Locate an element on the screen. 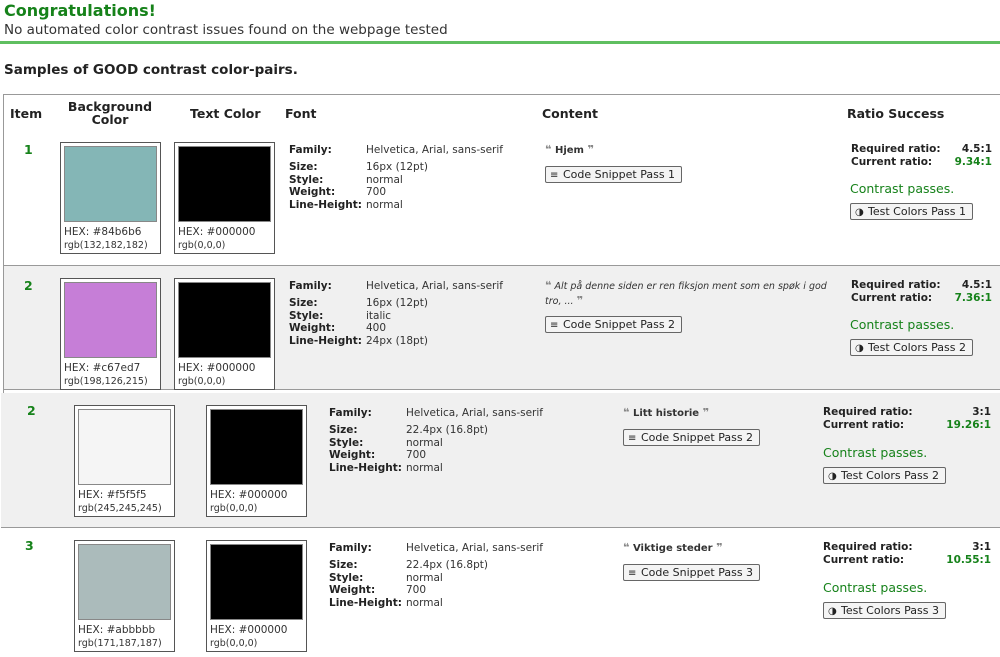 The height and width of the screenshot is (657, 1000). content-sample: ❝ Viktige steder ❞ is located at coordinates (673, 548).